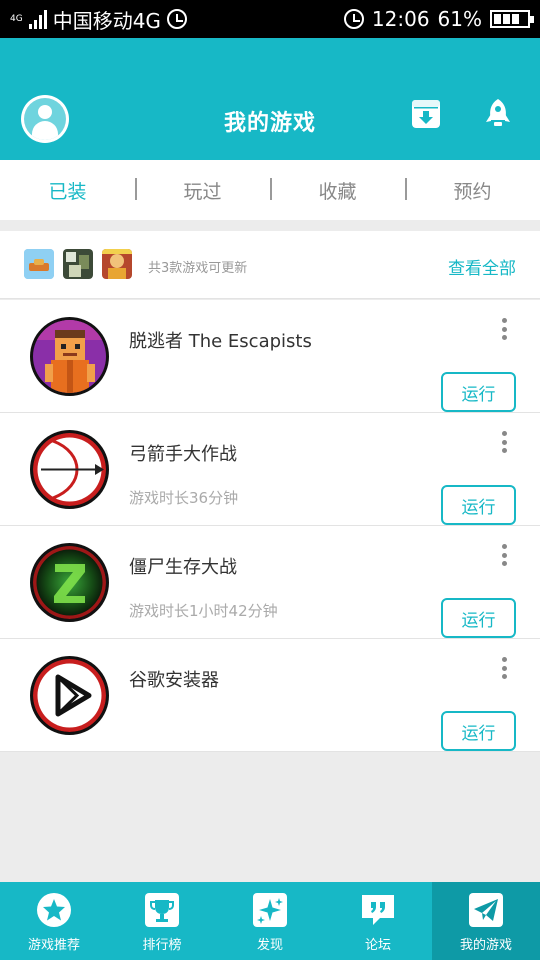  I want to click on game-playtime: 游戏时长36分钟, so click(184, 498).